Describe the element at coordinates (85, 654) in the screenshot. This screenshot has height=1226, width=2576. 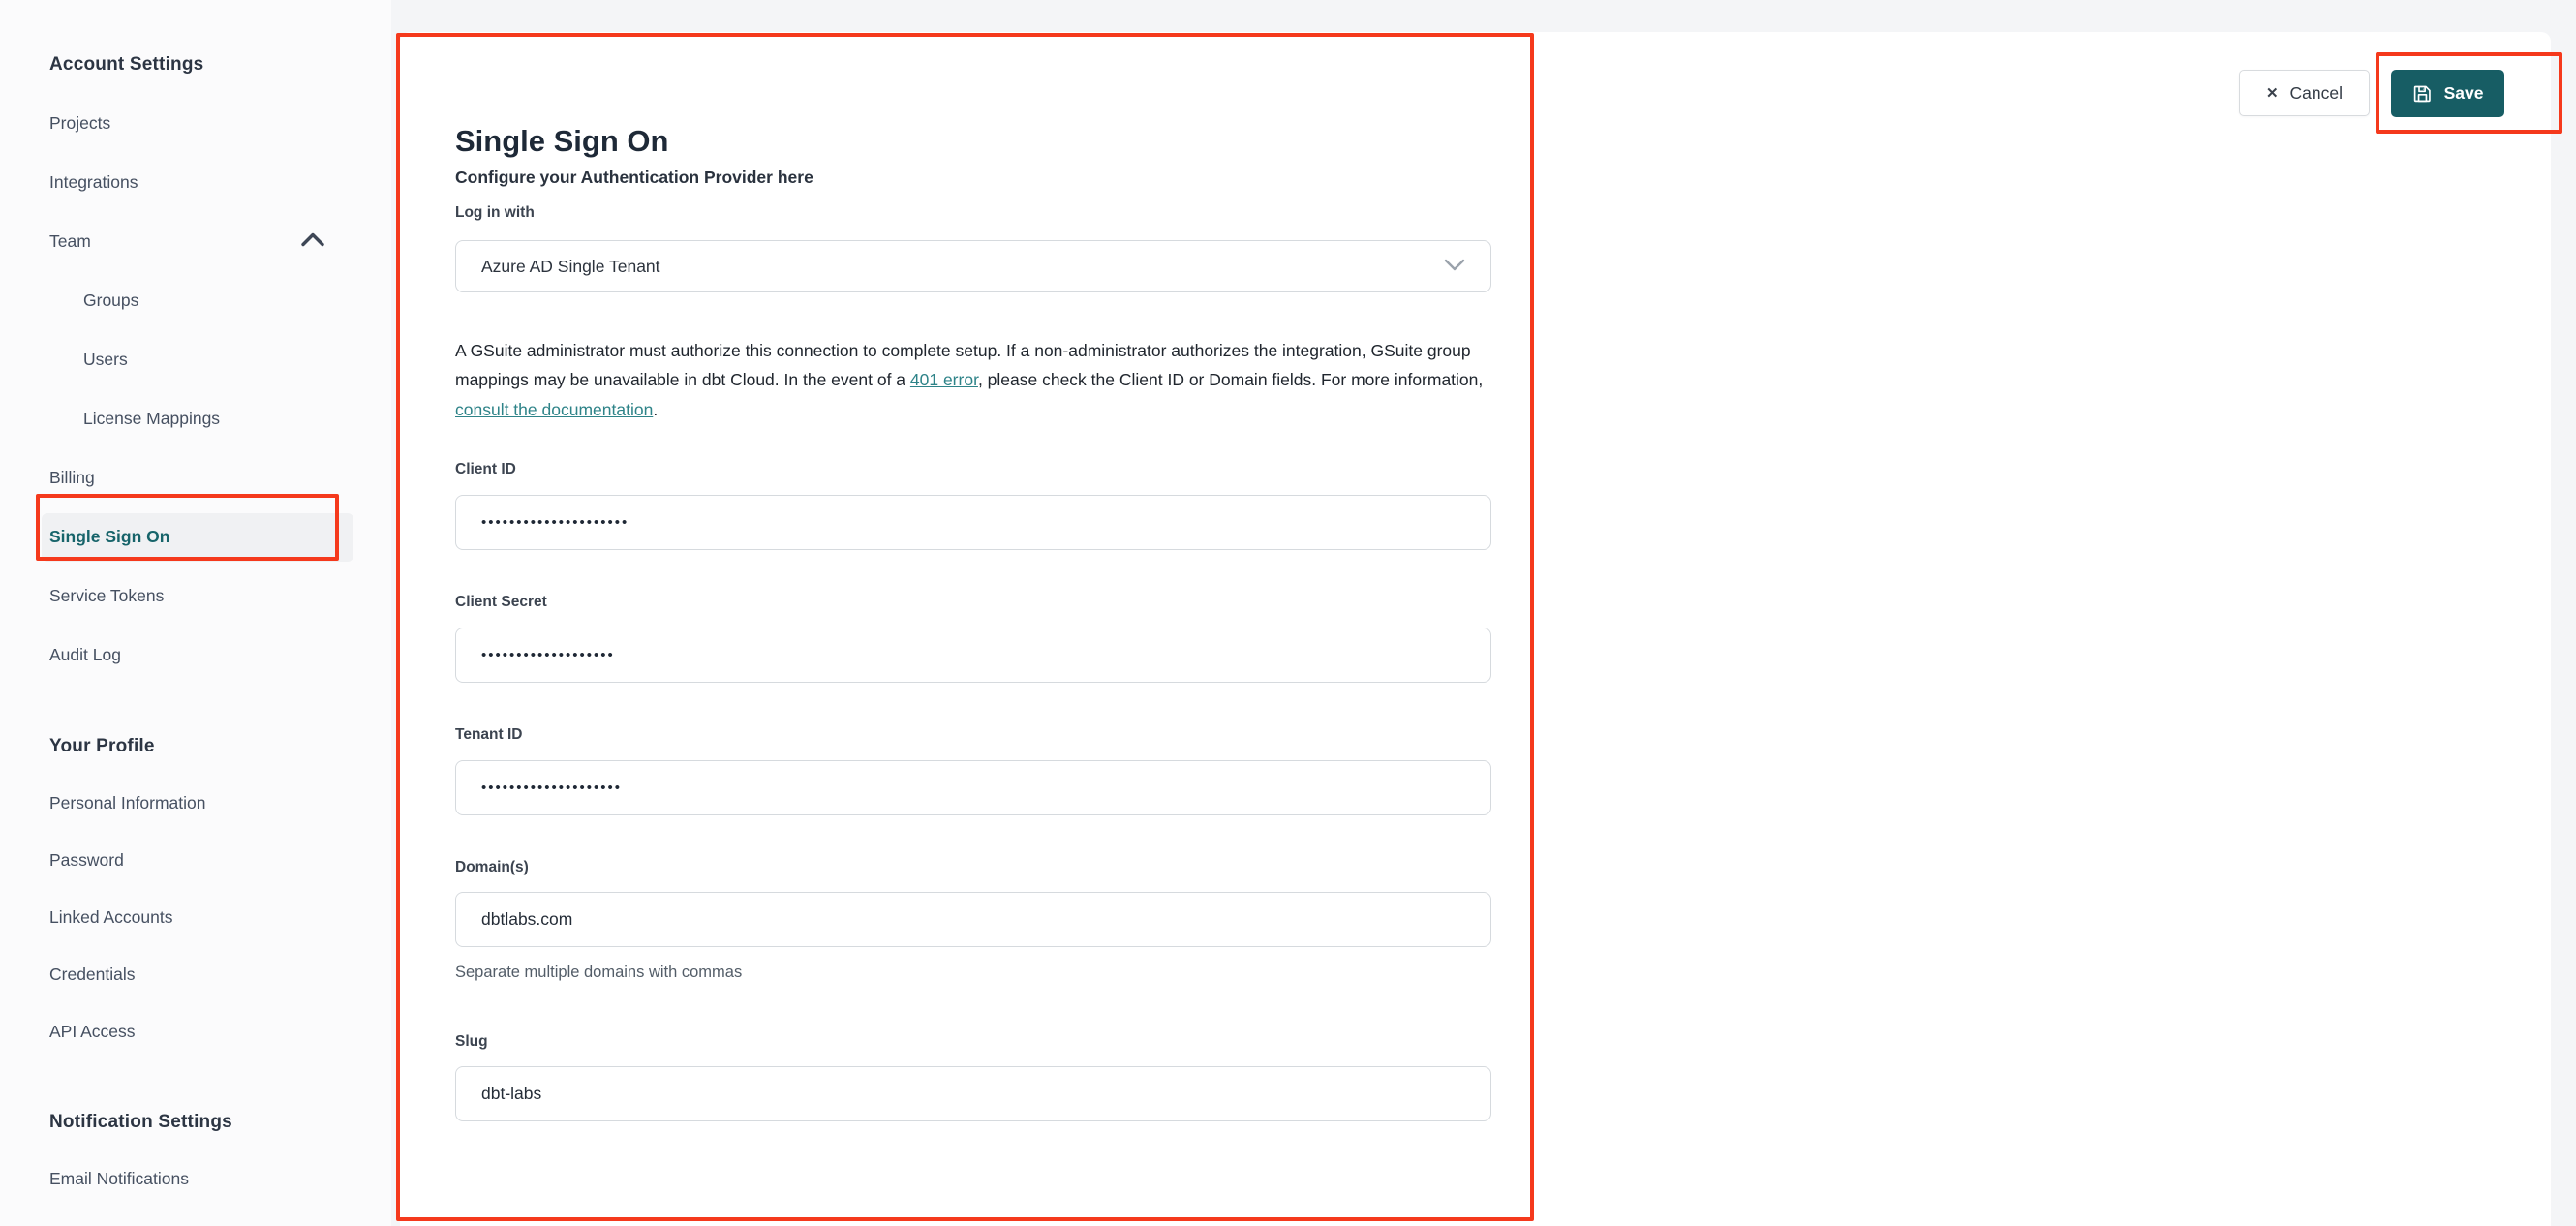
I see `sidebar-item-label: Audit Log` at that location.